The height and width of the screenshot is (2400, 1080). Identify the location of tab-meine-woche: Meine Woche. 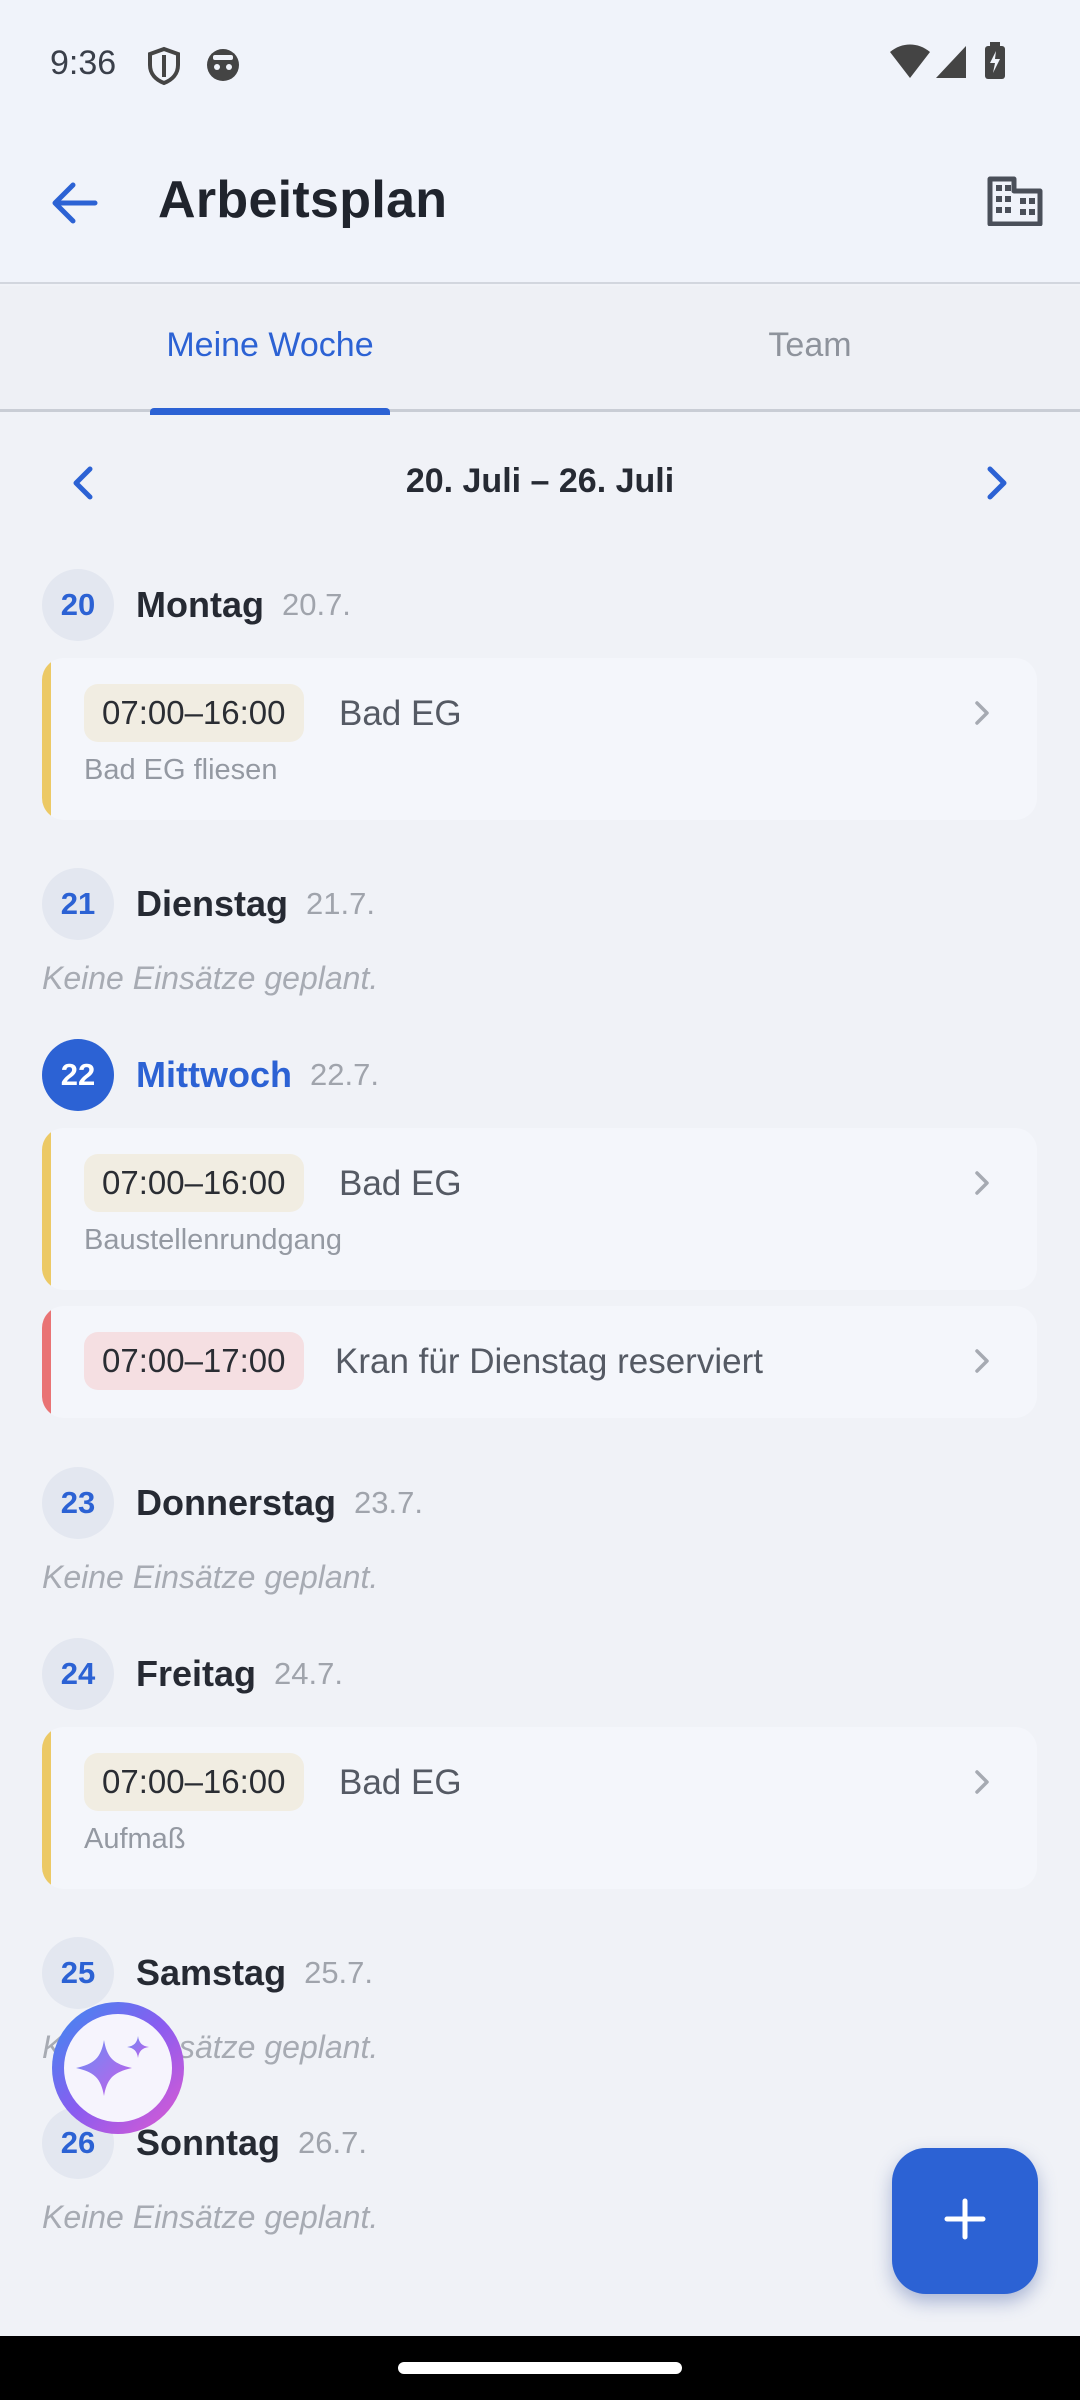
(270, 370).